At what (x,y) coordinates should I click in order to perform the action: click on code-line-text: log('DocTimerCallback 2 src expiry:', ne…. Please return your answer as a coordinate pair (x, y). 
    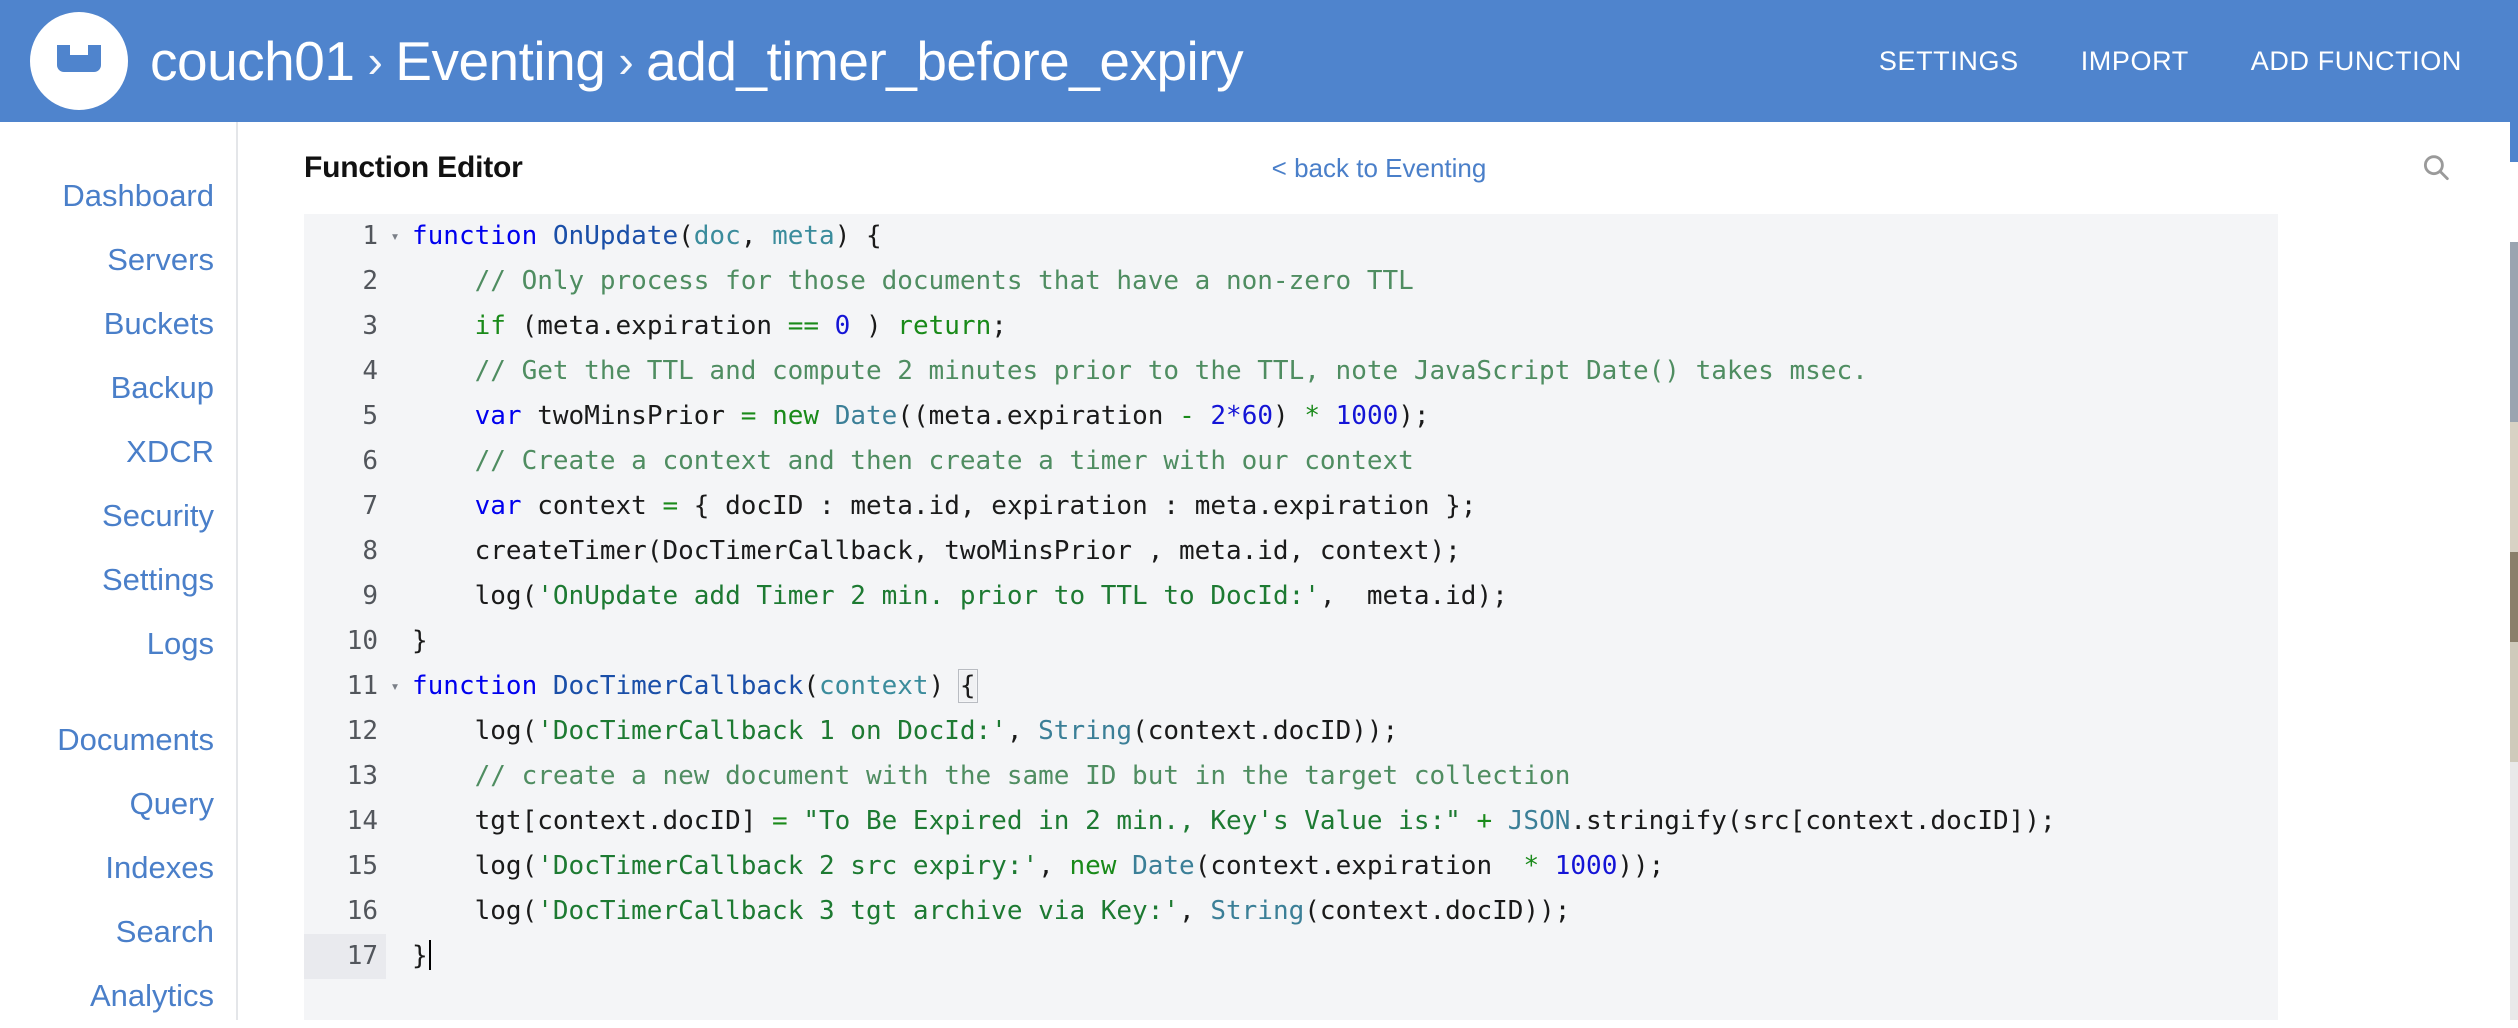
    Looking at the image, I should click on (1332, 866).